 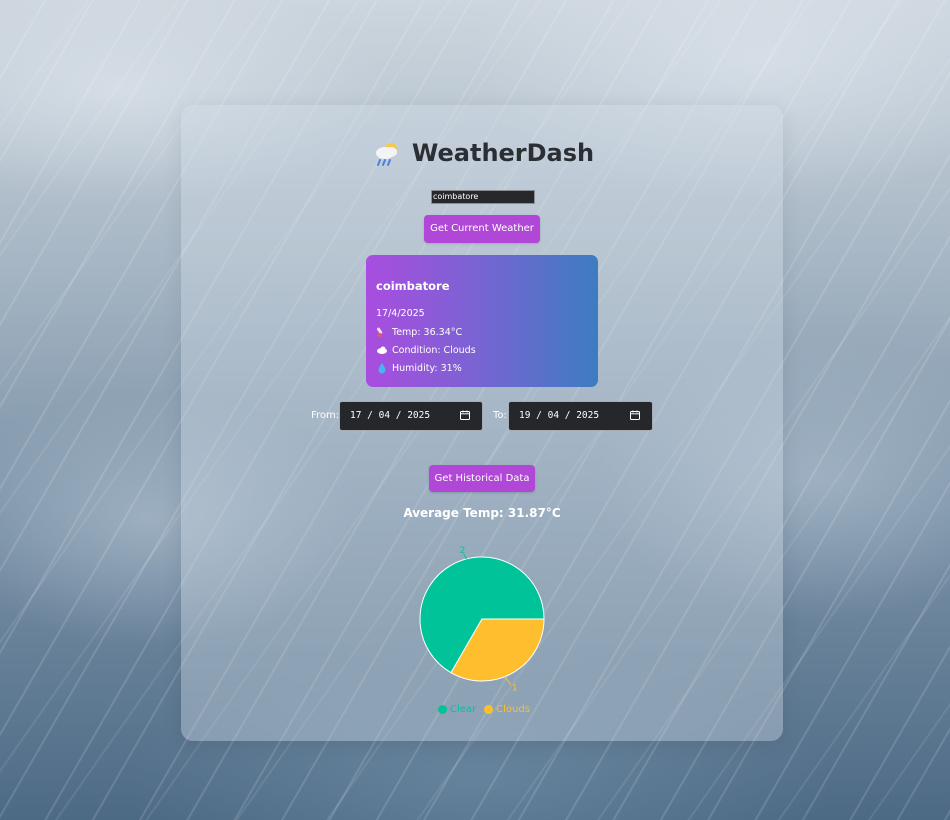 What do you see at coordinates (390, 415) in the screenshot?
I see `from-date-value: 17 / 04 / 2025` at bounding box center [390, 415].